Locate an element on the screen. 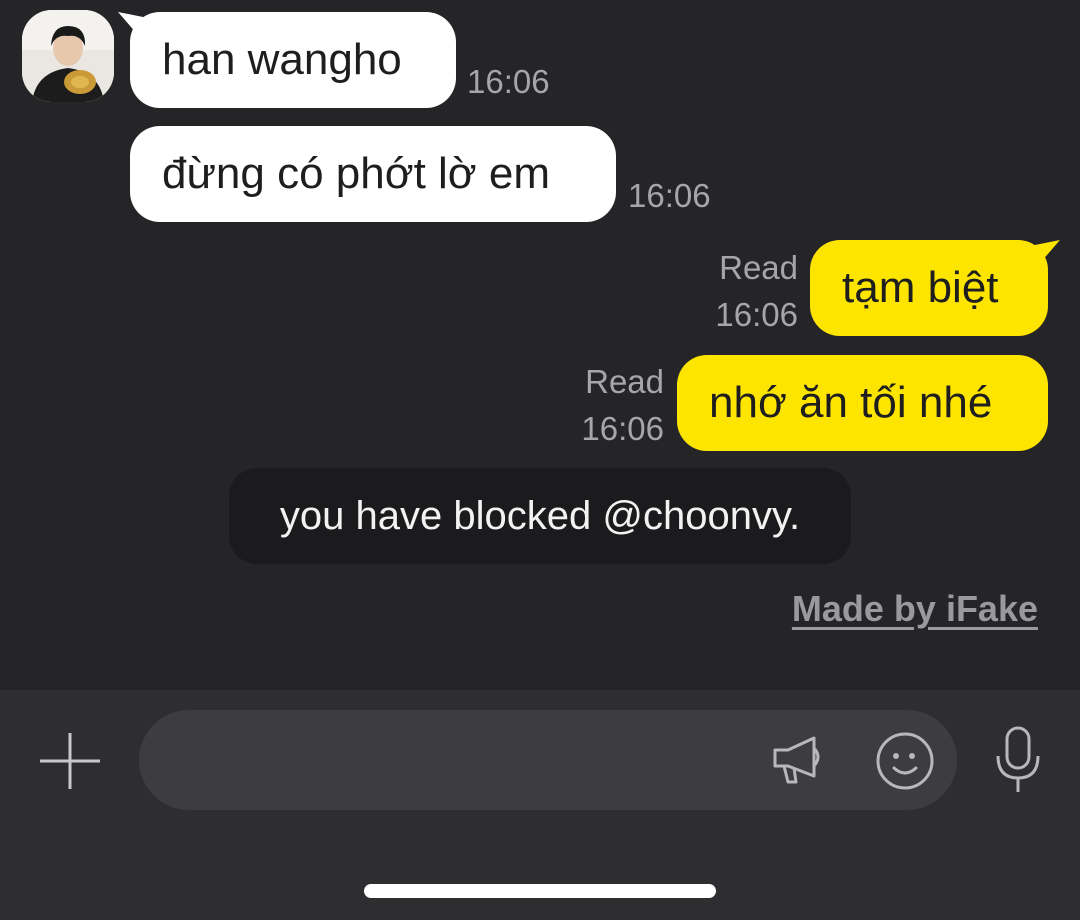  message-input-field is located at coordinates (548, 761).